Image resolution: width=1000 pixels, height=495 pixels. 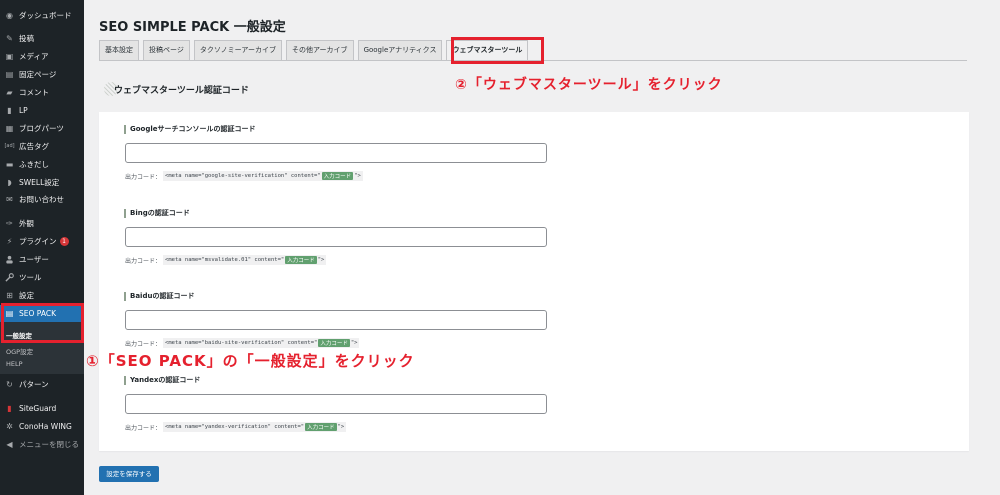 I want to click on sidebar-item-media: ▣ メディア, so click(x=42, y=56).